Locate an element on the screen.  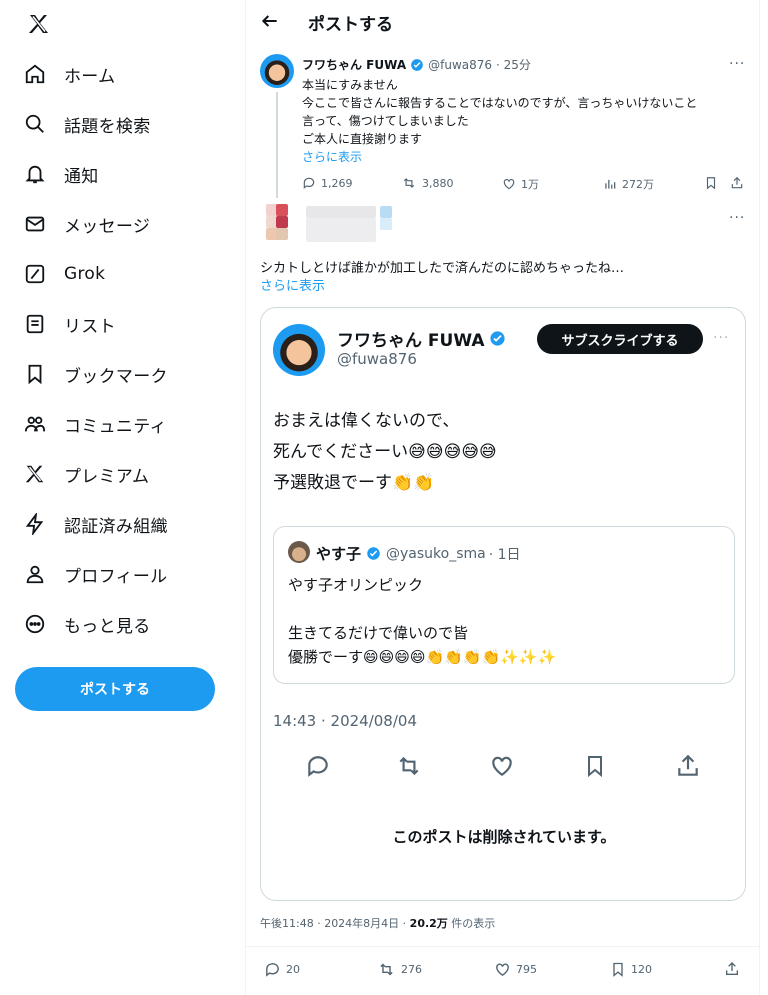
repost-action: 3,880 is located at coordinates (427, 183).